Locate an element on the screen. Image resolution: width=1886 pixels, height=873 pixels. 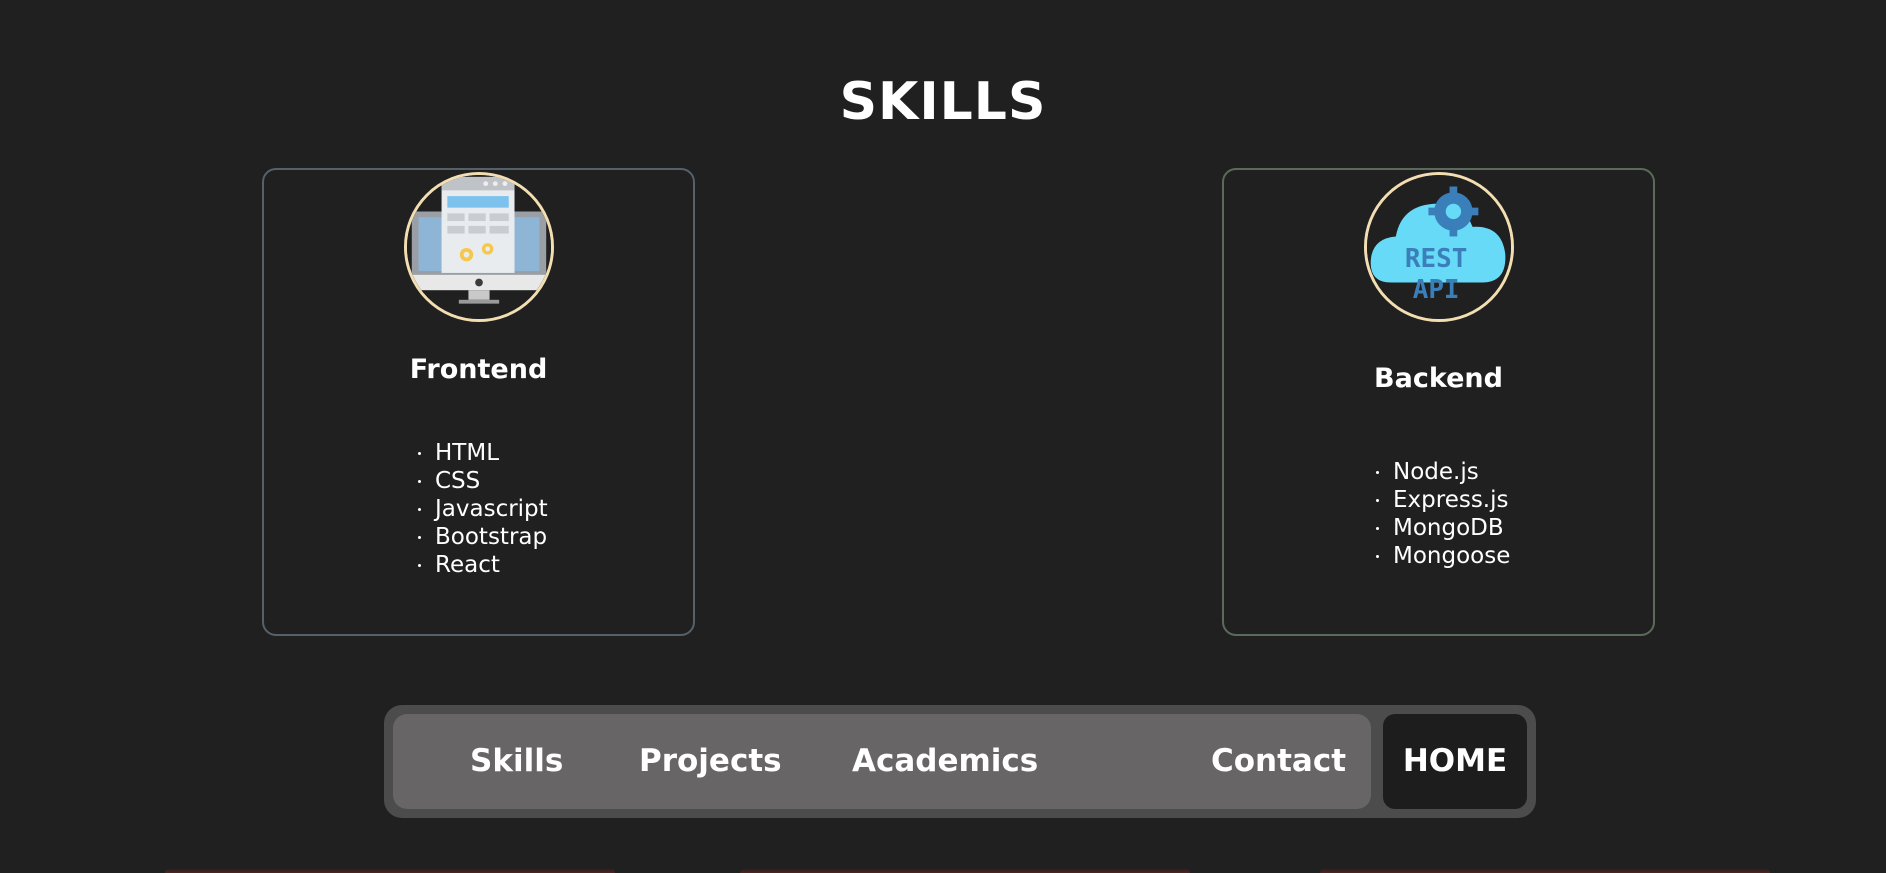
nav-link-academics: Academics is located at coordinates (945, 761).